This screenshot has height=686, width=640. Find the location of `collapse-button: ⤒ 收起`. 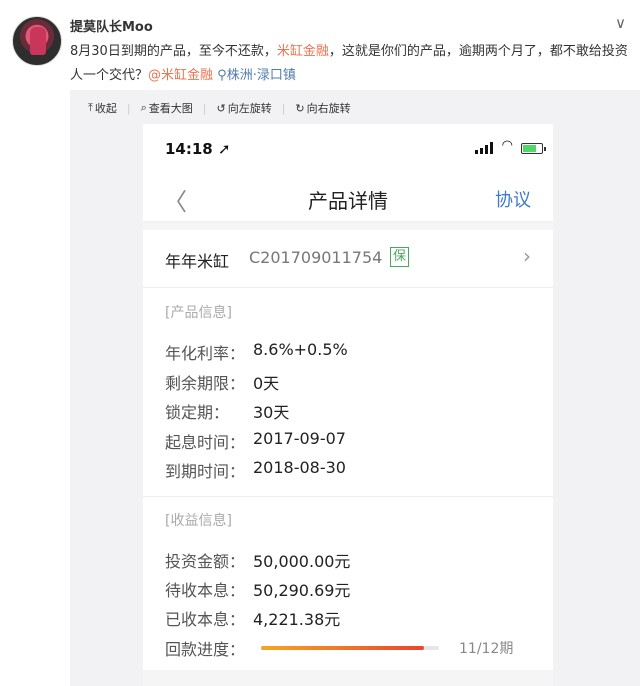

collapse-button: ⤒ 收起 is located at coordinates (102, 108).